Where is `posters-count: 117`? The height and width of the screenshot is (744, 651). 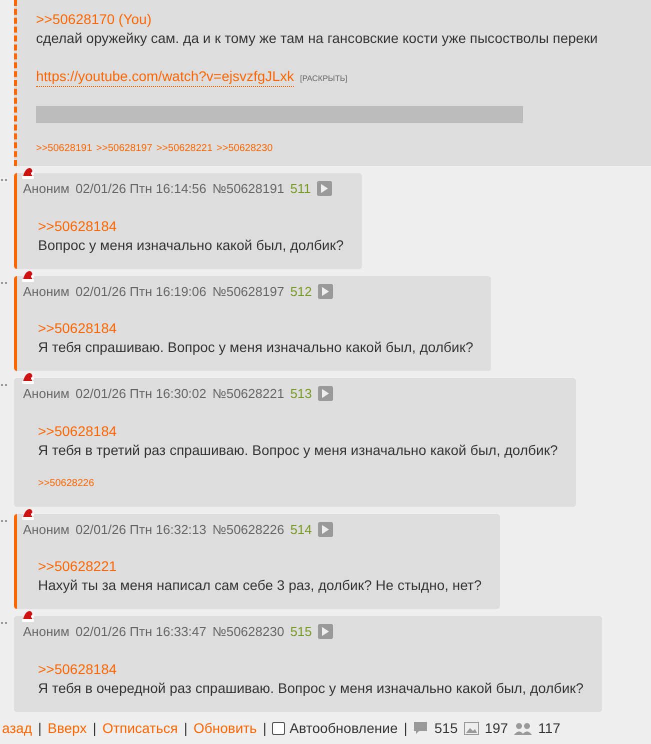
posters-count: 117 is located at coordinates (549, 728).